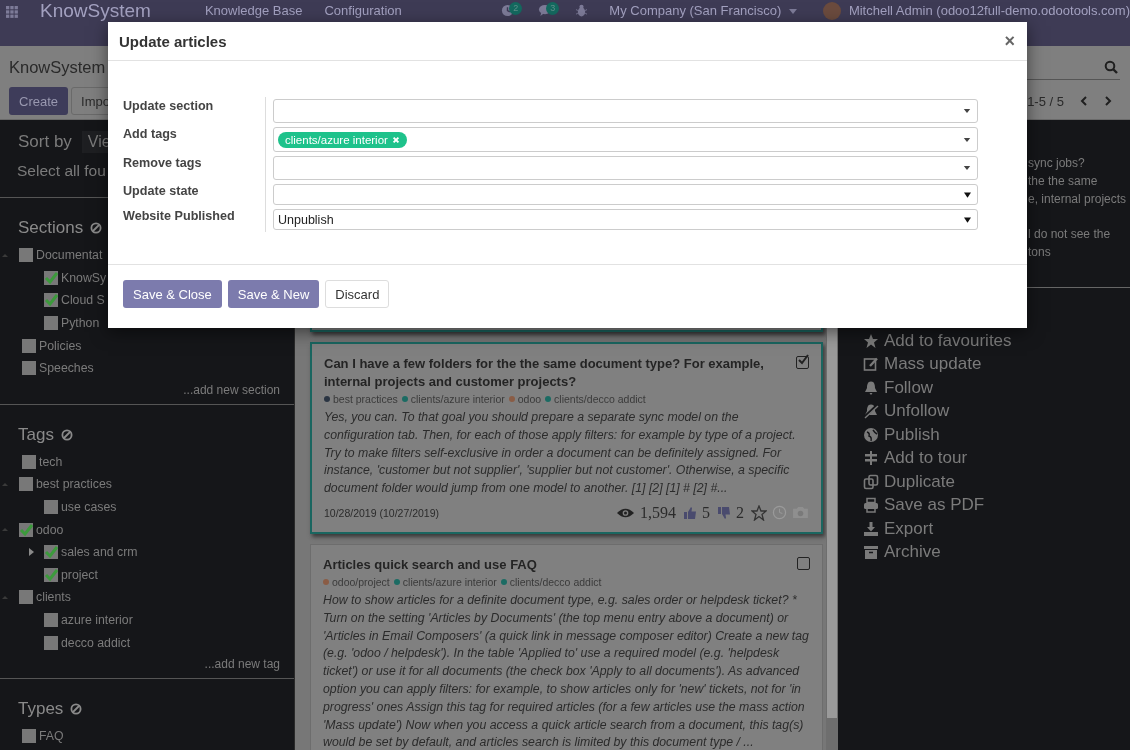 This screenshot has width=1130, height=750. What do you see at coordinates (96, 642) in the screenshot?
I see `tree-item-label: decco addict` at bounding box center [96, 642].